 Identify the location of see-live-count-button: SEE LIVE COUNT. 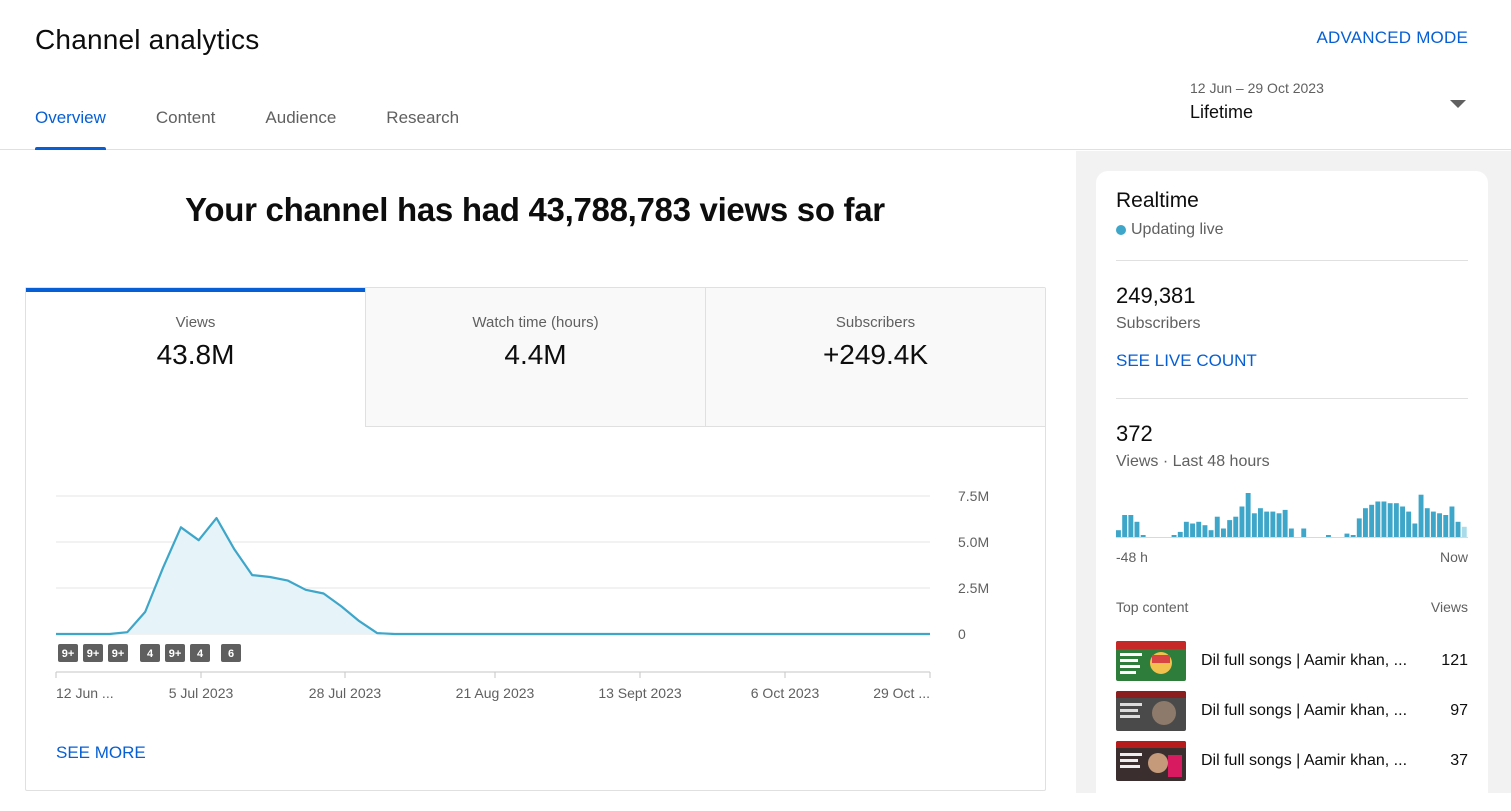
(1186, 361).